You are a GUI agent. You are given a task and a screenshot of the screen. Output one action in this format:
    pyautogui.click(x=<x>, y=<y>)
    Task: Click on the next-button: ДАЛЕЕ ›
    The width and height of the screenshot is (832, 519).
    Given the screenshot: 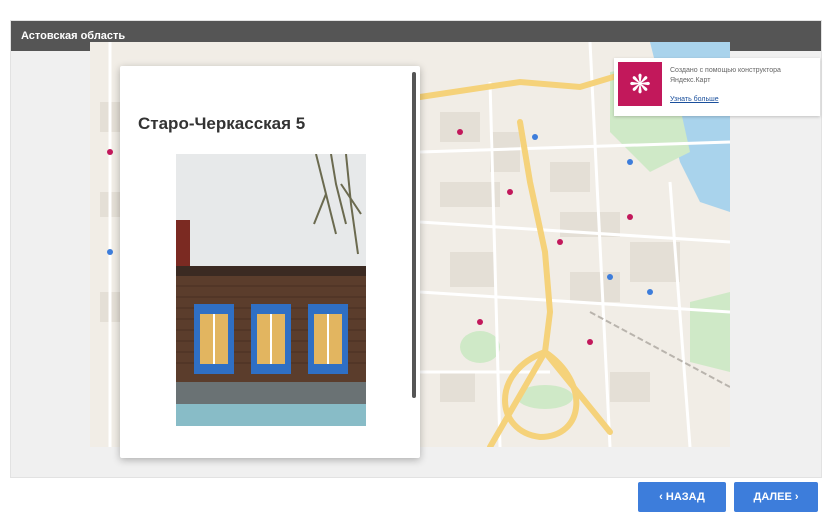 What is the action you would take?
    pyautogui.click(x=776, y=497)
    